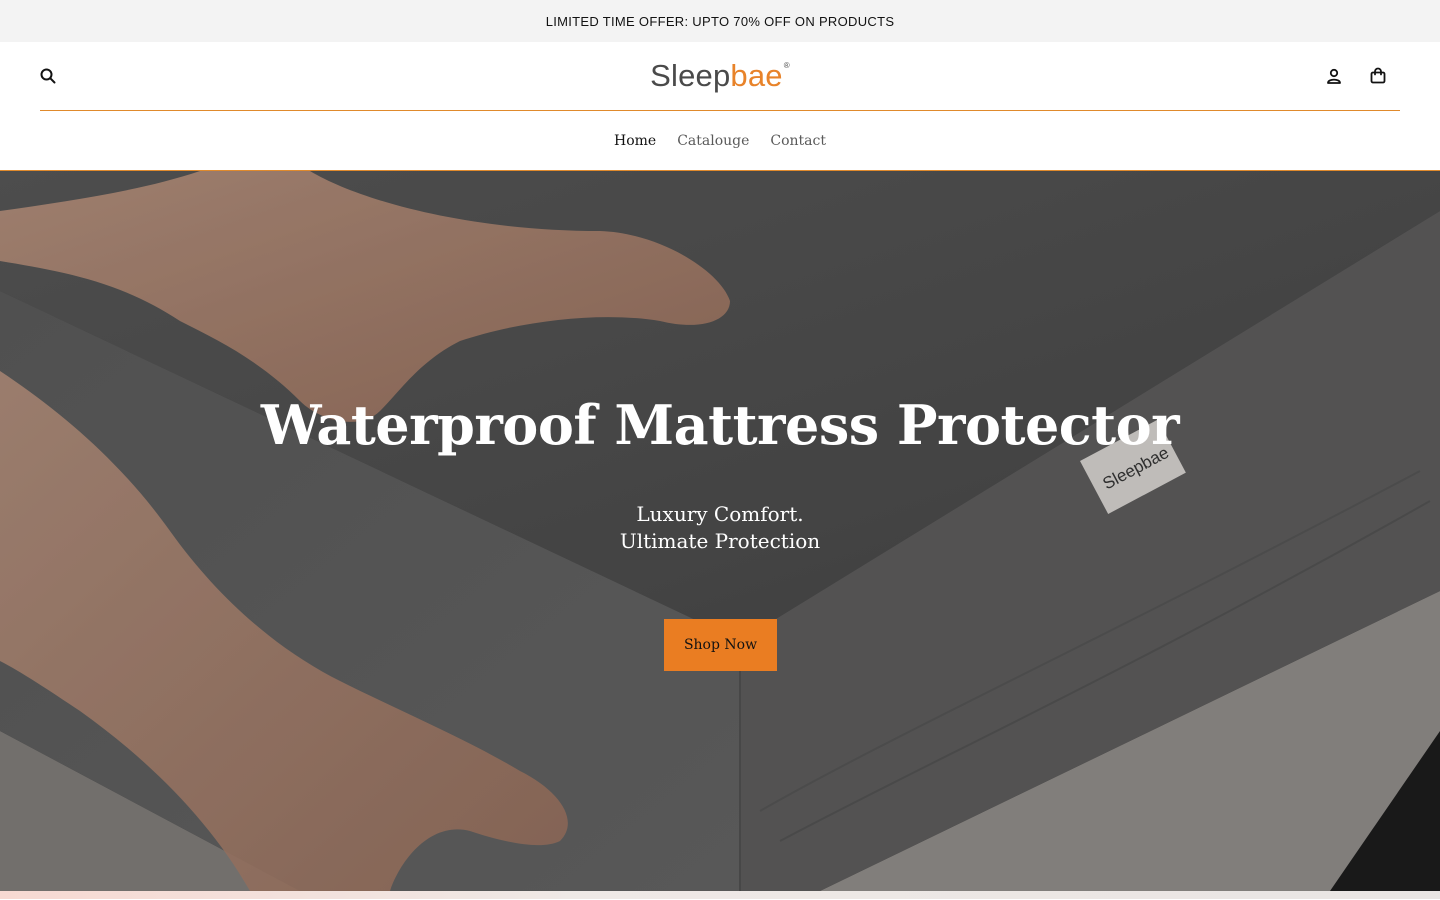 This screenshot has height=900, width=1440. I want to click on nav-item-home: Home, so click(635, 141).